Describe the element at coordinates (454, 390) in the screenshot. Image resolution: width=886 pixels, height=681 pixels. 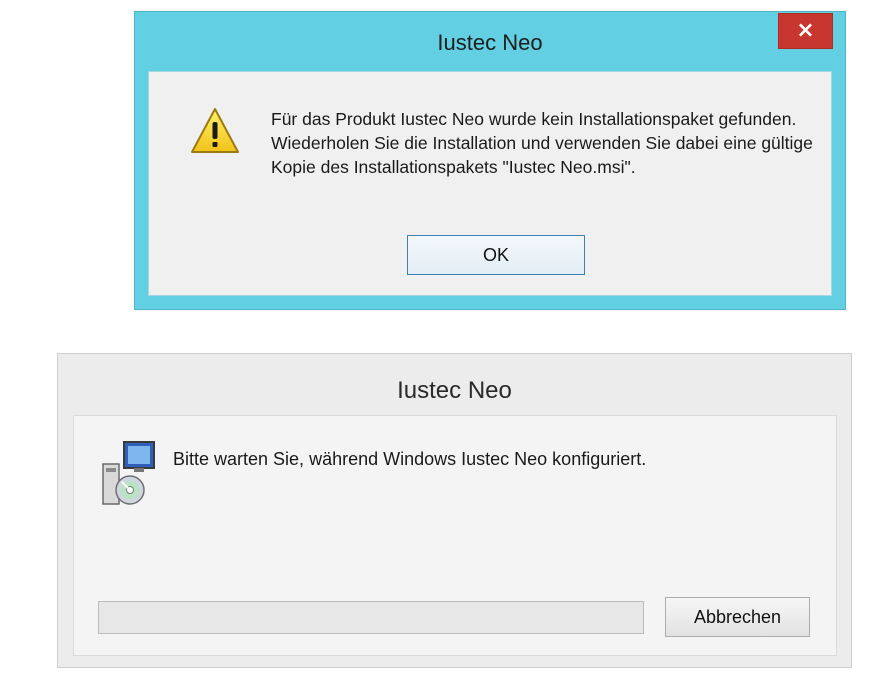
I see `progress-dialog-title: Iustec Neo` at that location.